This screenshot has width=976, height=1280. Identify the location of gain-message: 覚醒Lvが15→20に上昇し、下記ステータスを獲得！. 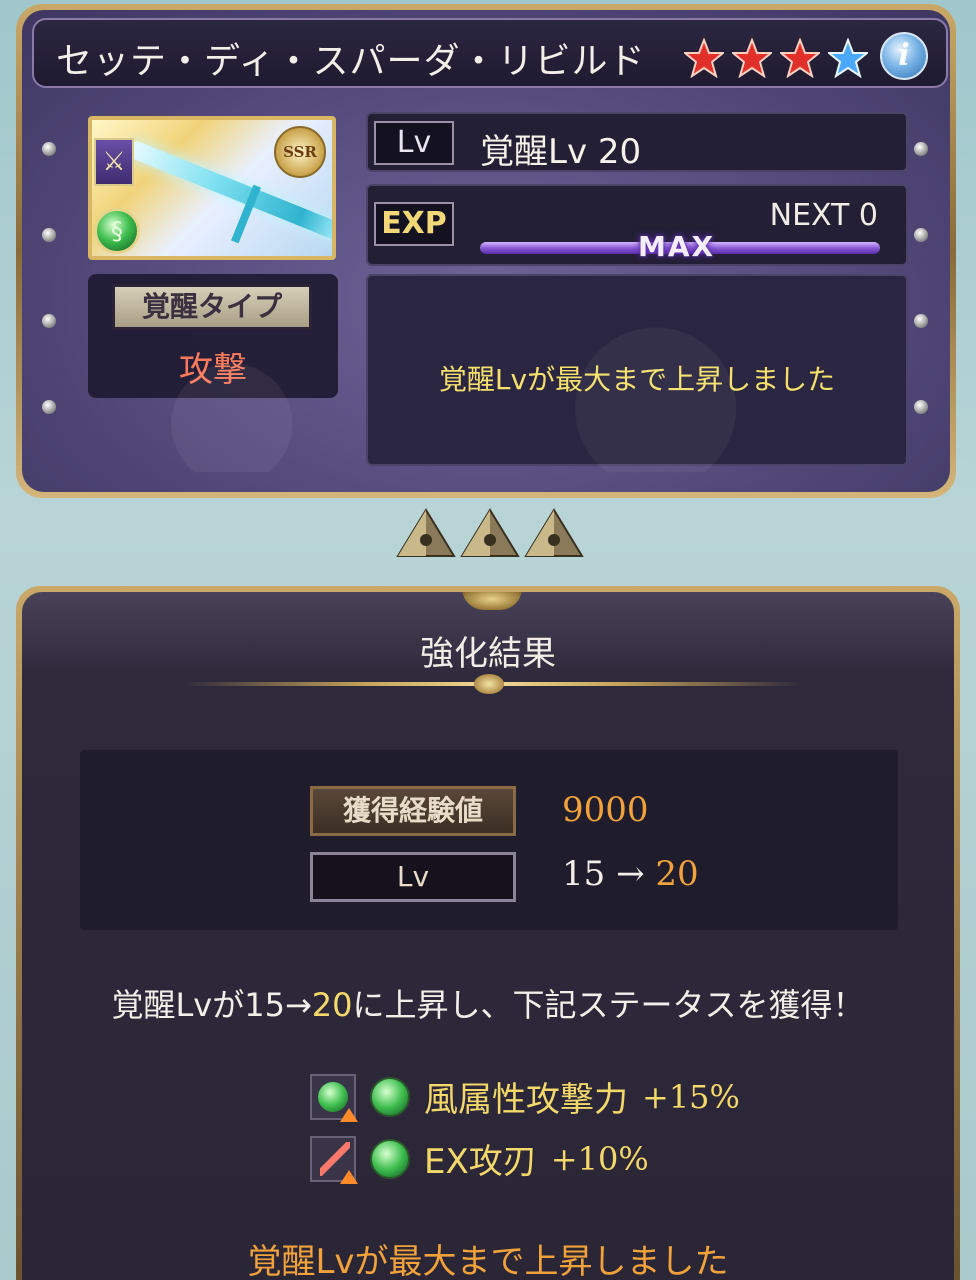
(488, 1003).